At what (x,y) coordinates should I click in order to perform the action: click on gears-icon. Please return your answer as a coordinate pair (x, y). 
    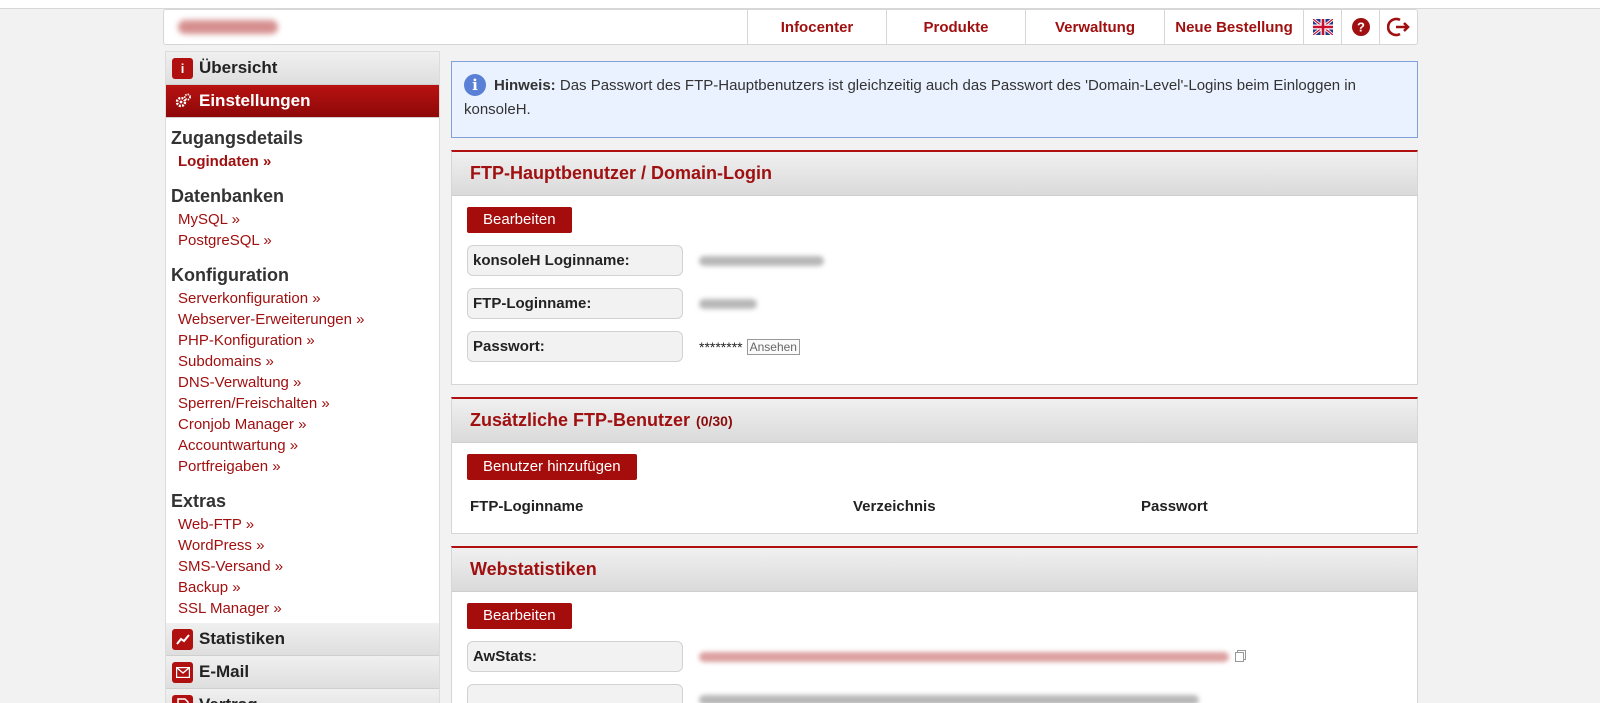
    Looking at the image, I should click on (182, 101).